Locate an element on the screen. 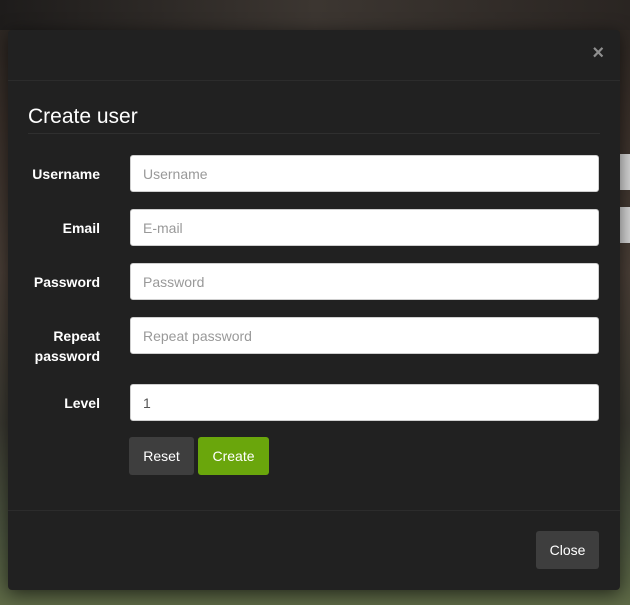 This screenshot has width=630, height=605. password-row: Password is located at coordinates (314, 281).